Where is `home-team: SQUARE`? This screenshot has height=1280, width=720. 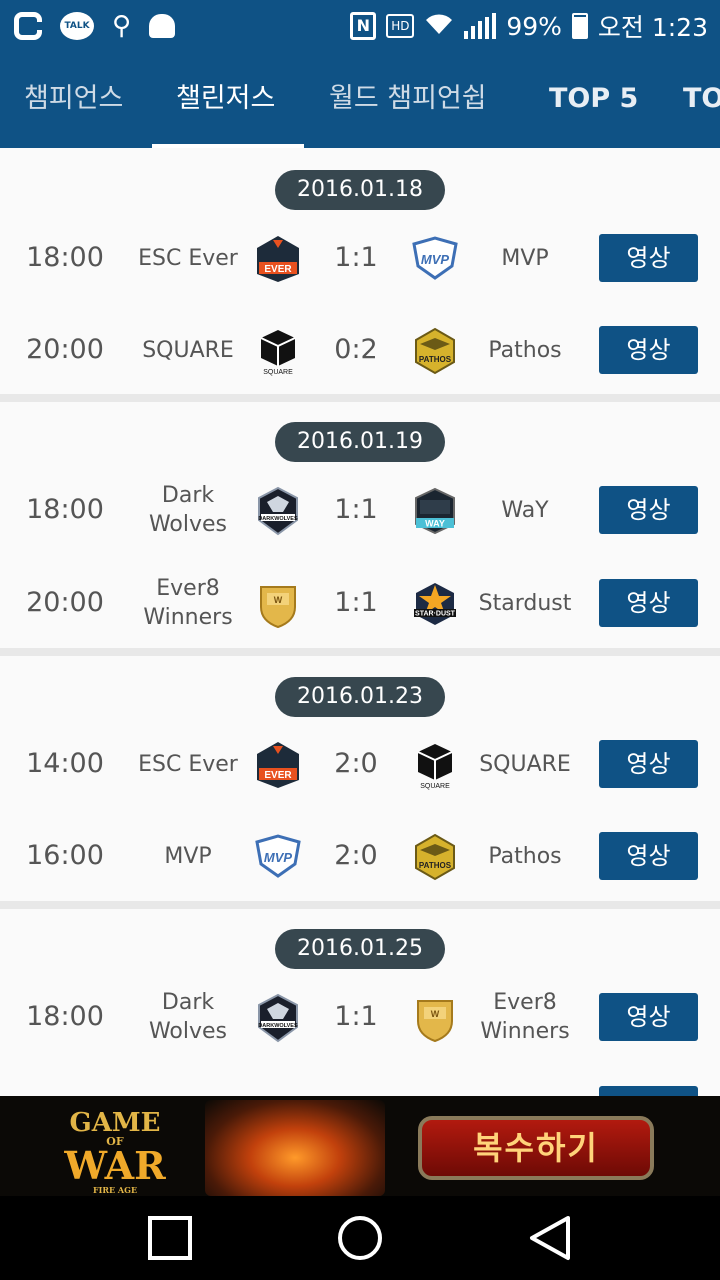 home-team: SQUARE is located at coordinates (188, 350).